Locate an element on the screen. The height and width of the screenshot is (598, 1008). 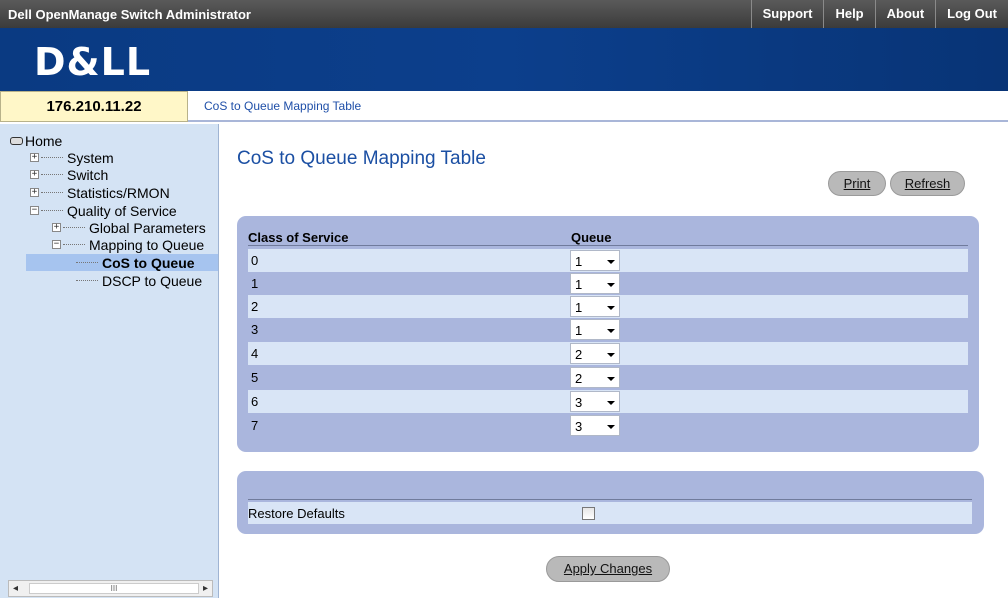
tree-item-home: Home is located at coordinates (36, 140).